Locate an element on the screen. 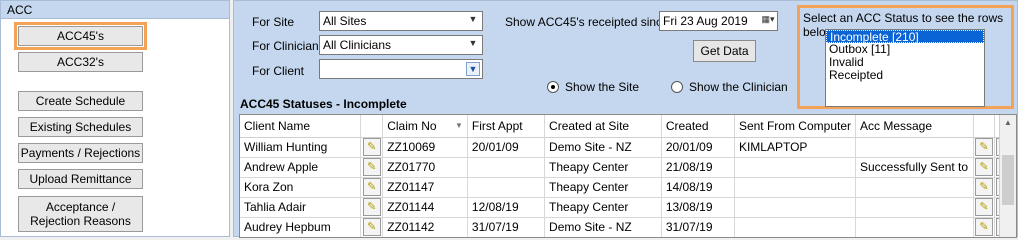 This screenshot has height=240, width=1018. col-header-client-name: Client Name is located at coordinates (301, 126).